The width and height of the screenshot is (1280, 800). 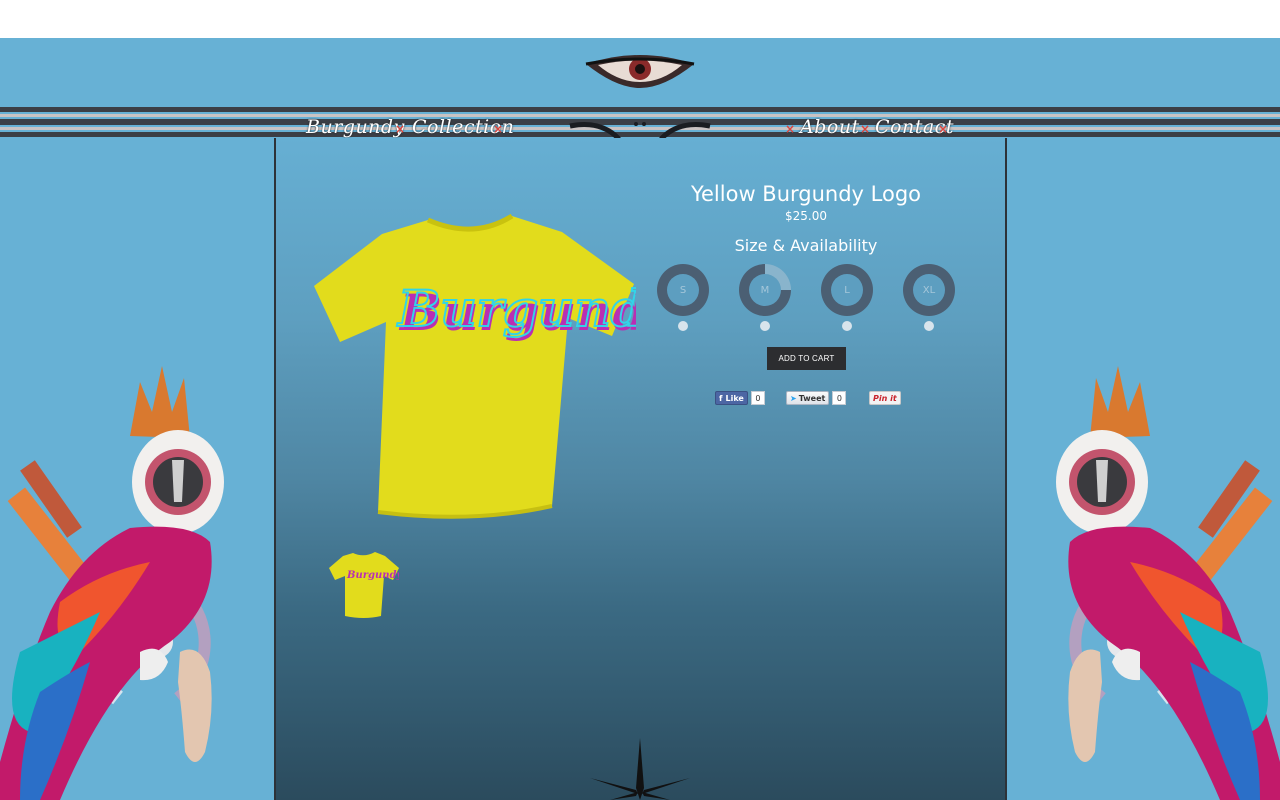 I want to click on facebook-like-count: 0, so click(x=757, y=398).